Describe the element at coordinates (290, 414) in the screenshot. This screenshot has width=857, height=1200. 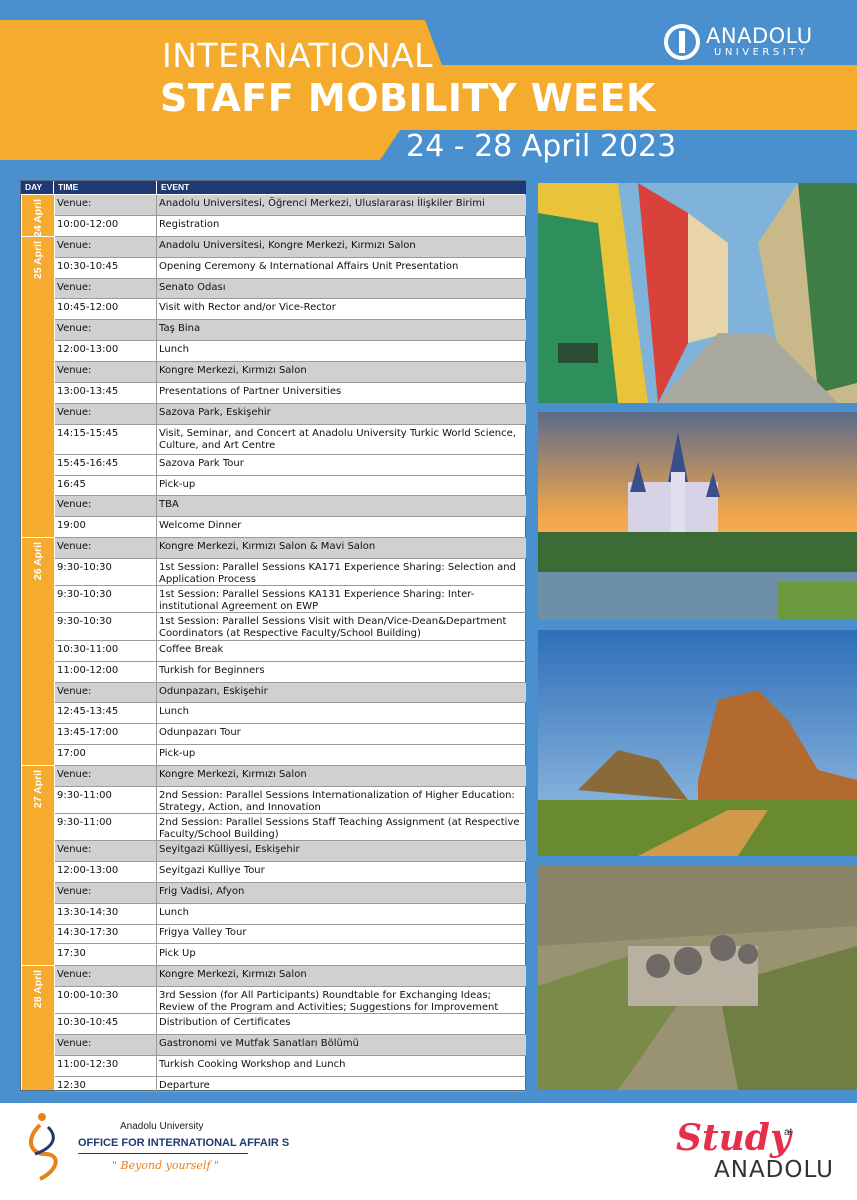
I see `venue-row: Venue: Sazova Park, Eskişehir` at that location.